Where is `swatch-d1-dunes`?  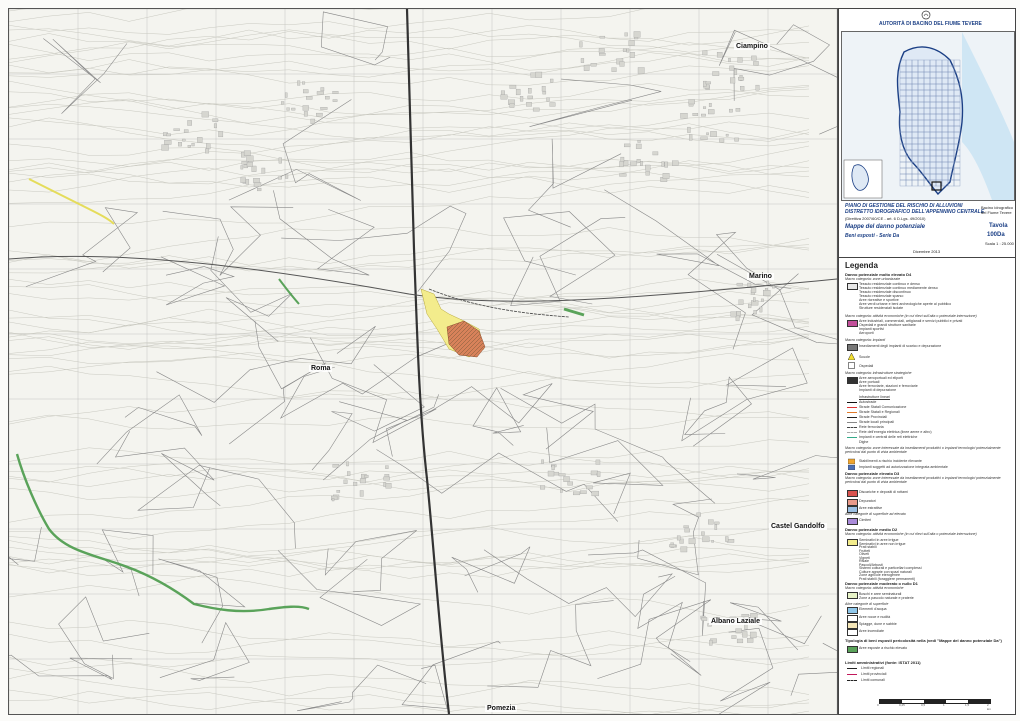
swatch-d1-dunes is located at coordinates (852, 625).